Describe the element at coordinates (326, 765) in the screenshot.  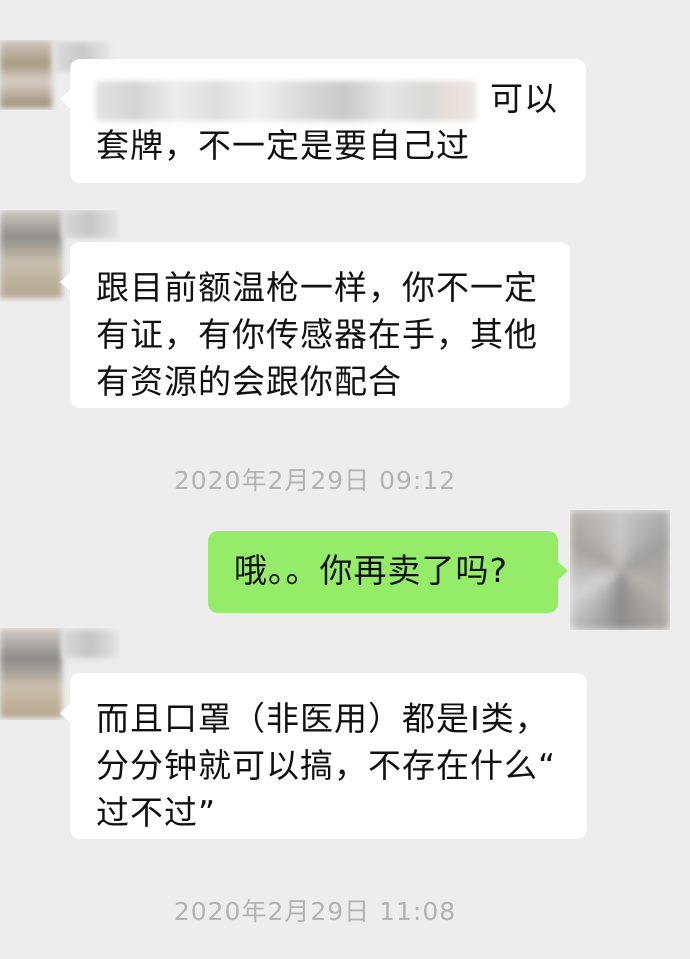
I see `message-line: 分分钟就可以搞，不存在什么“` at that location.